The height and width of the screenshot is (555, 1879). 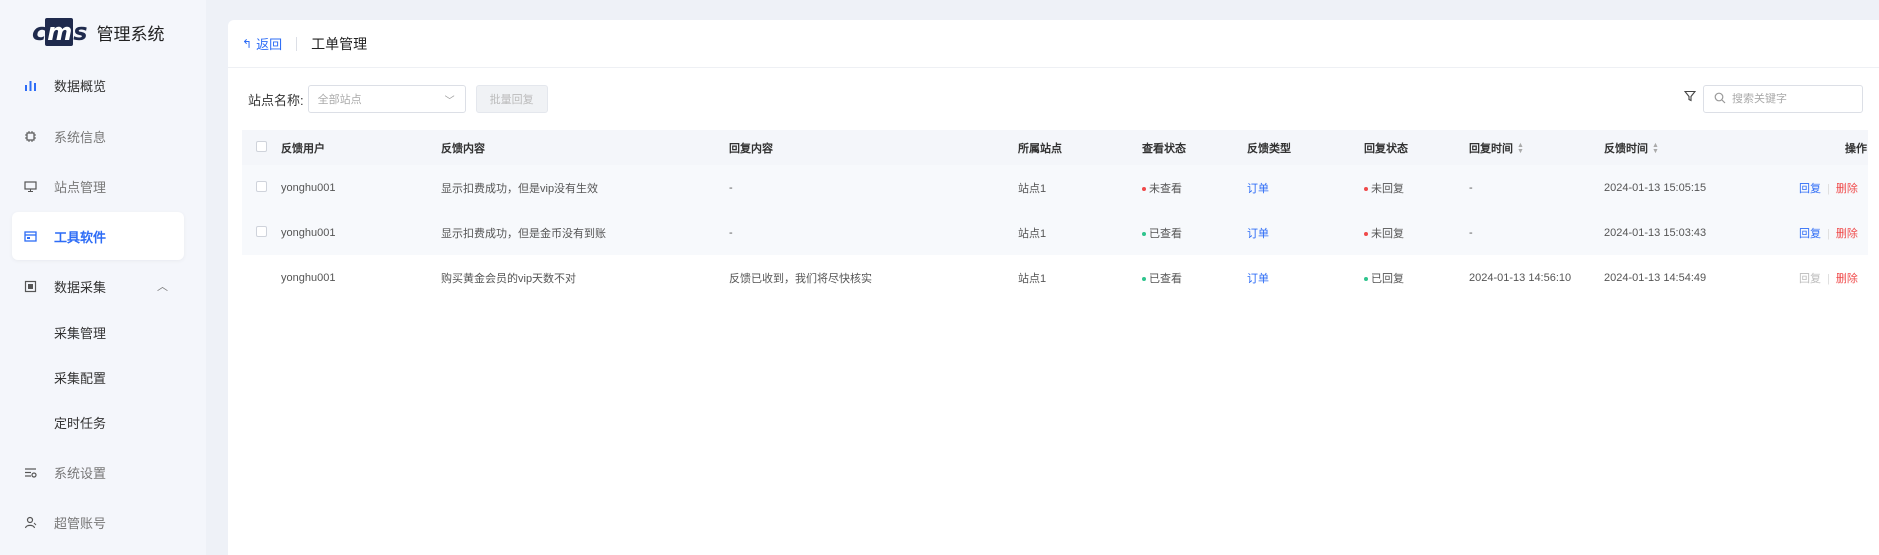 What do you see at coordinates (80, 334) in the screenshot?
I see `sidebar-subitem-collection-management: 采集管理` at bounding box center [80, 334].